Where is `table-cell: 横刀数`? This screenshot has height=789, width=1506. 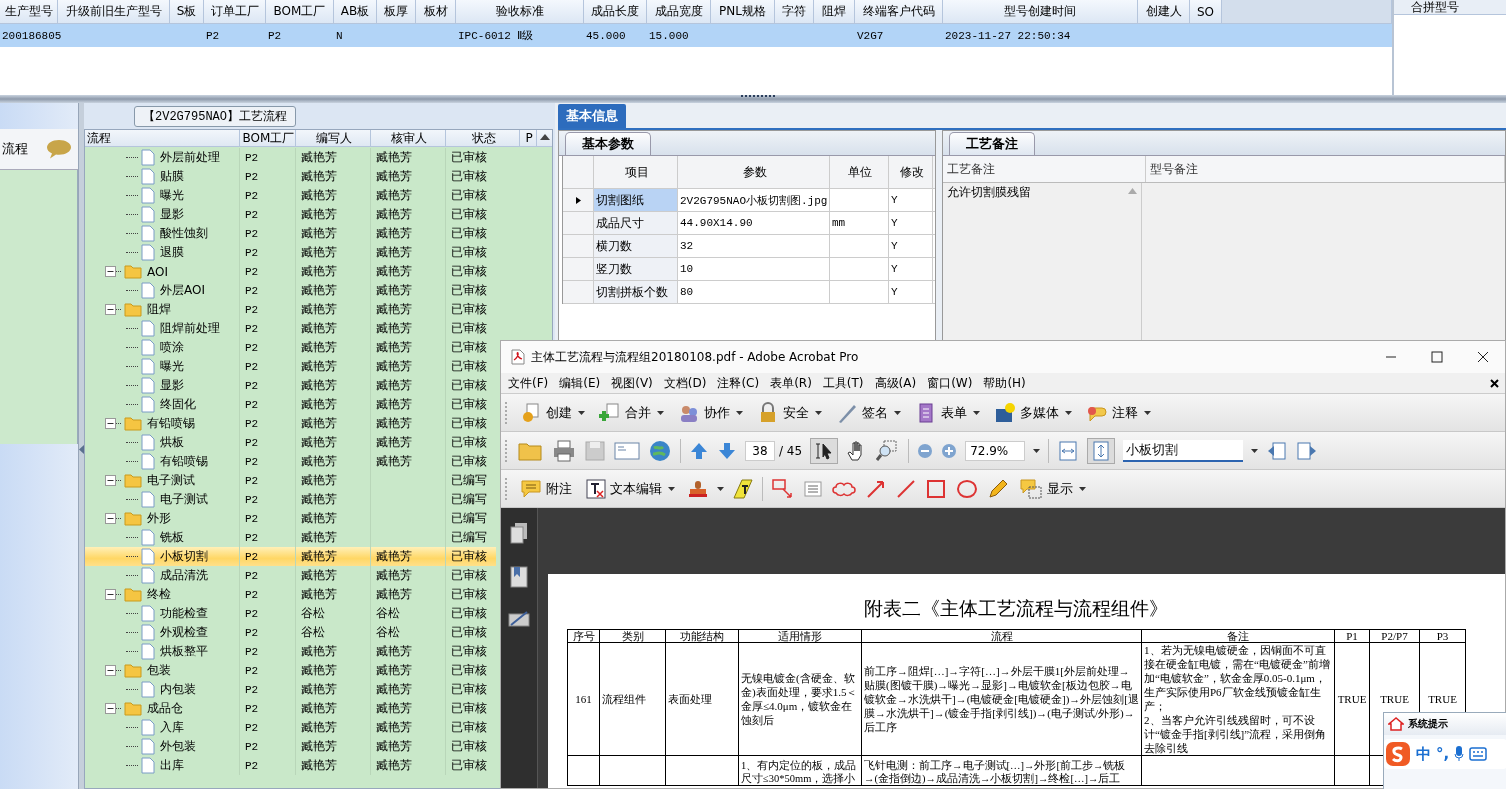 table-cell: 横刀数 is located at coordinates (636, 246).